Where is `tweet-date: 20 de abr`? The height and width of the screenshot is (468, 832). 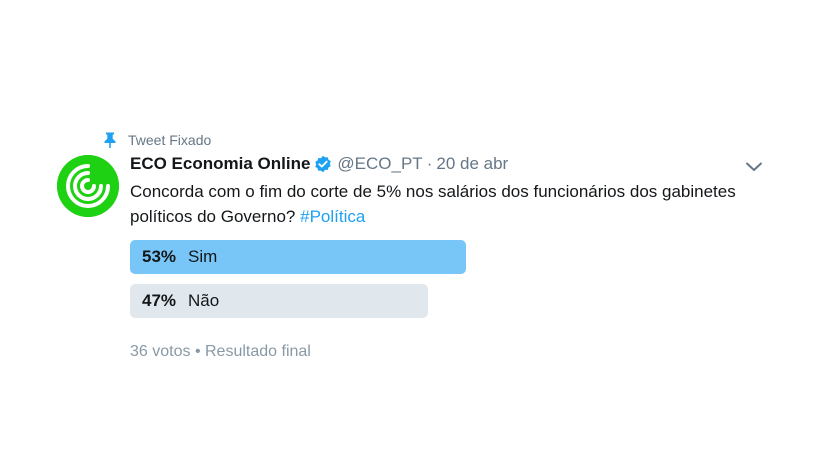 tweet-date: 20 de abr is located at coordinates (472, 164).